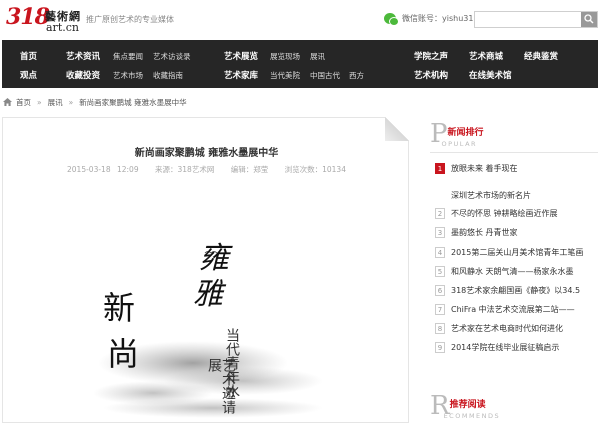  What do you see at coordinates (440, 271) in the screenshot?
I see `rank-number: 5` at bounding box center [440, 271].